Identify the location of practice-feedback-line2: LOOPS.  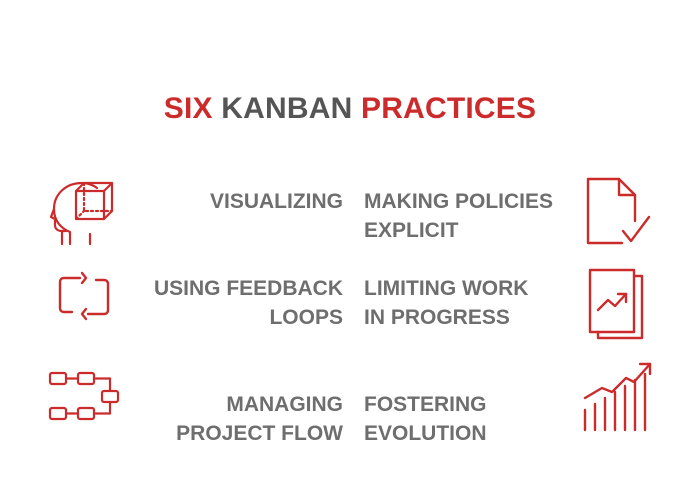
(306, 317).